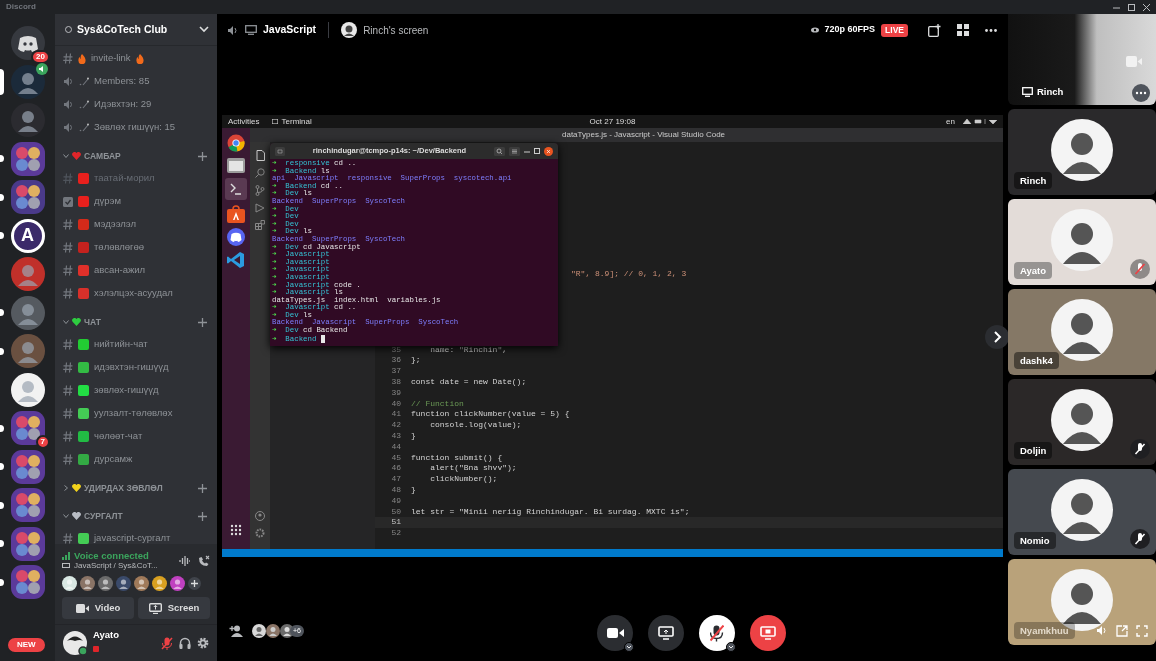 The width and height of the screenshot is (1156, 661). Describe the element at coordinates (137, 322) in the screenshot. I see `category-header: ЧАТ` at that location.